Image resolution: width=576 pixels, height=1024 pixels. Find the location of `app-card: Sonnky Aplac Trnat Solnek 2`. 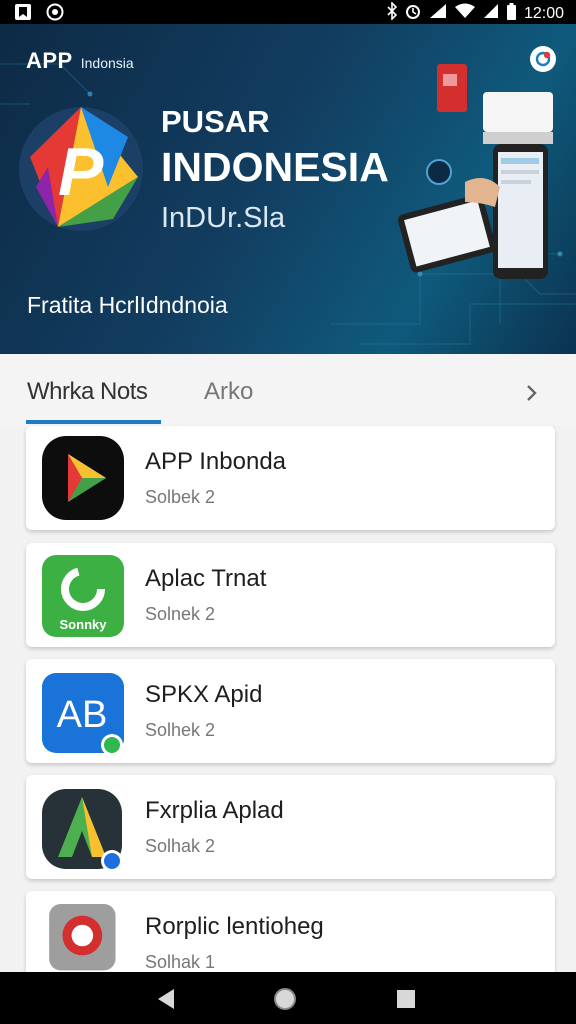

app-card: Sonnky Aplac Trnat Solnek 2 is located at coordinates (290, 595).